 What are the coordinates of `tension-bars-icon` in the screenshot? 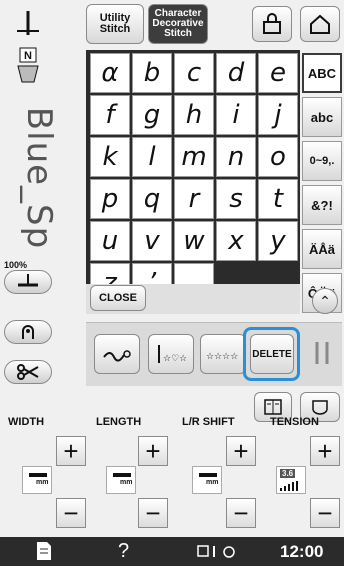 It's located at (289, 486).